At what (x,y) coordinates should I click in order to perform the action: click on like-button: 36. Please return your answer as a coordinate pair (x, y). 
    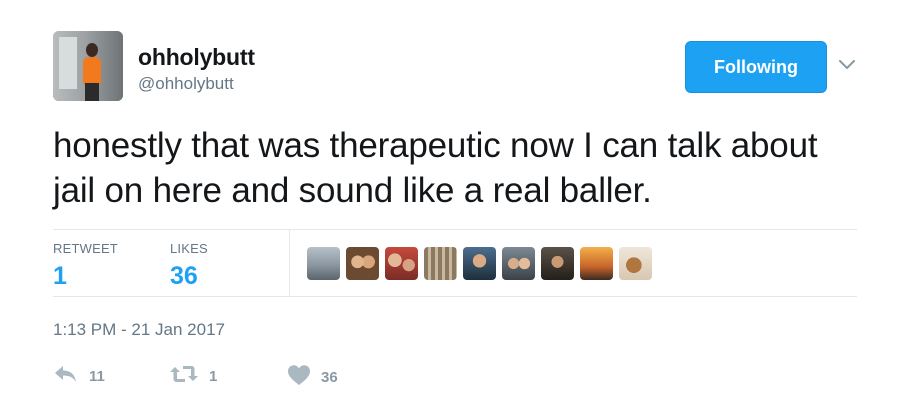
    Looking at the image, I should click on (312, 377).